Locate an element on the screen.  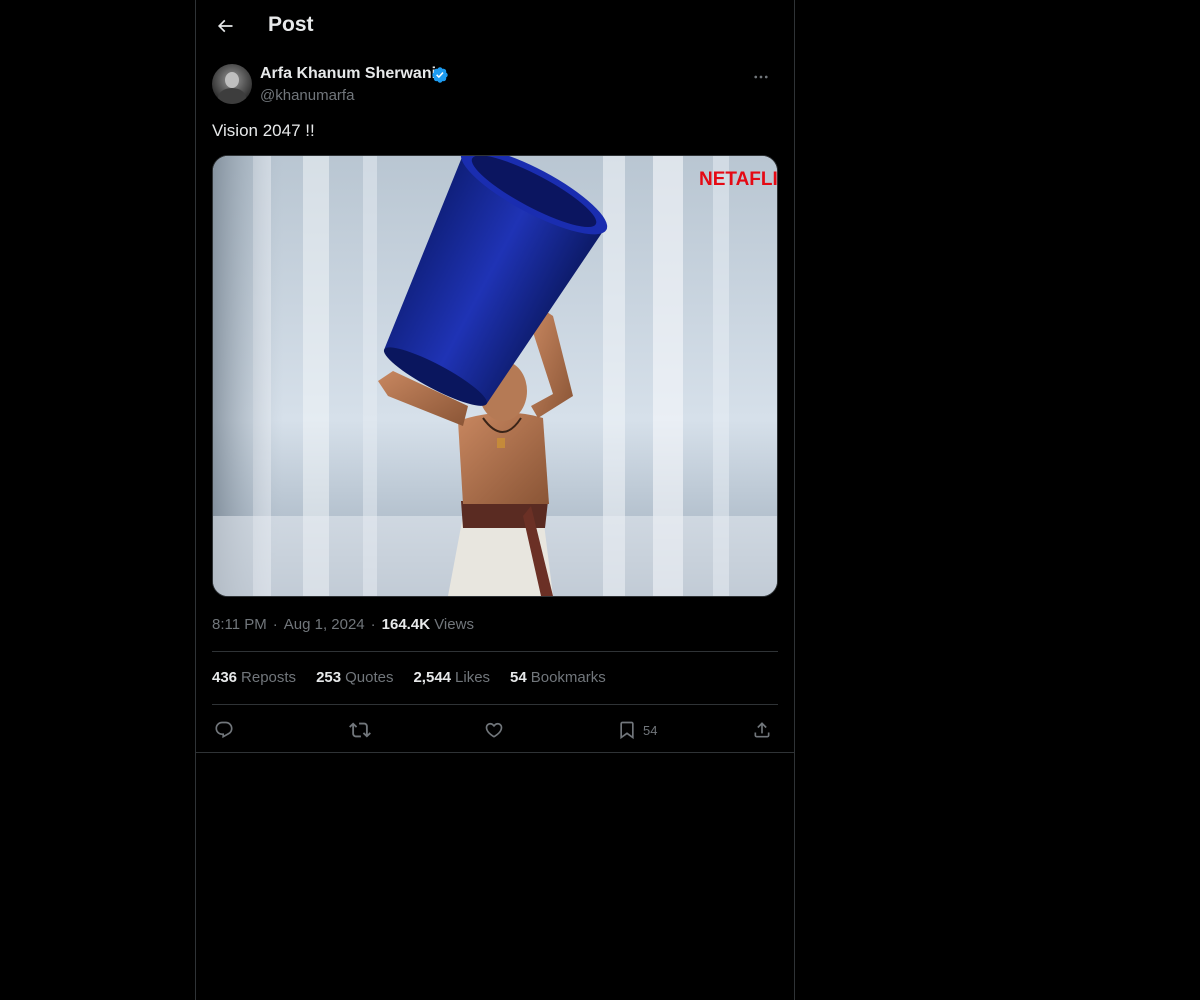
post-bottom-divider is located at coordinates (495, 752).